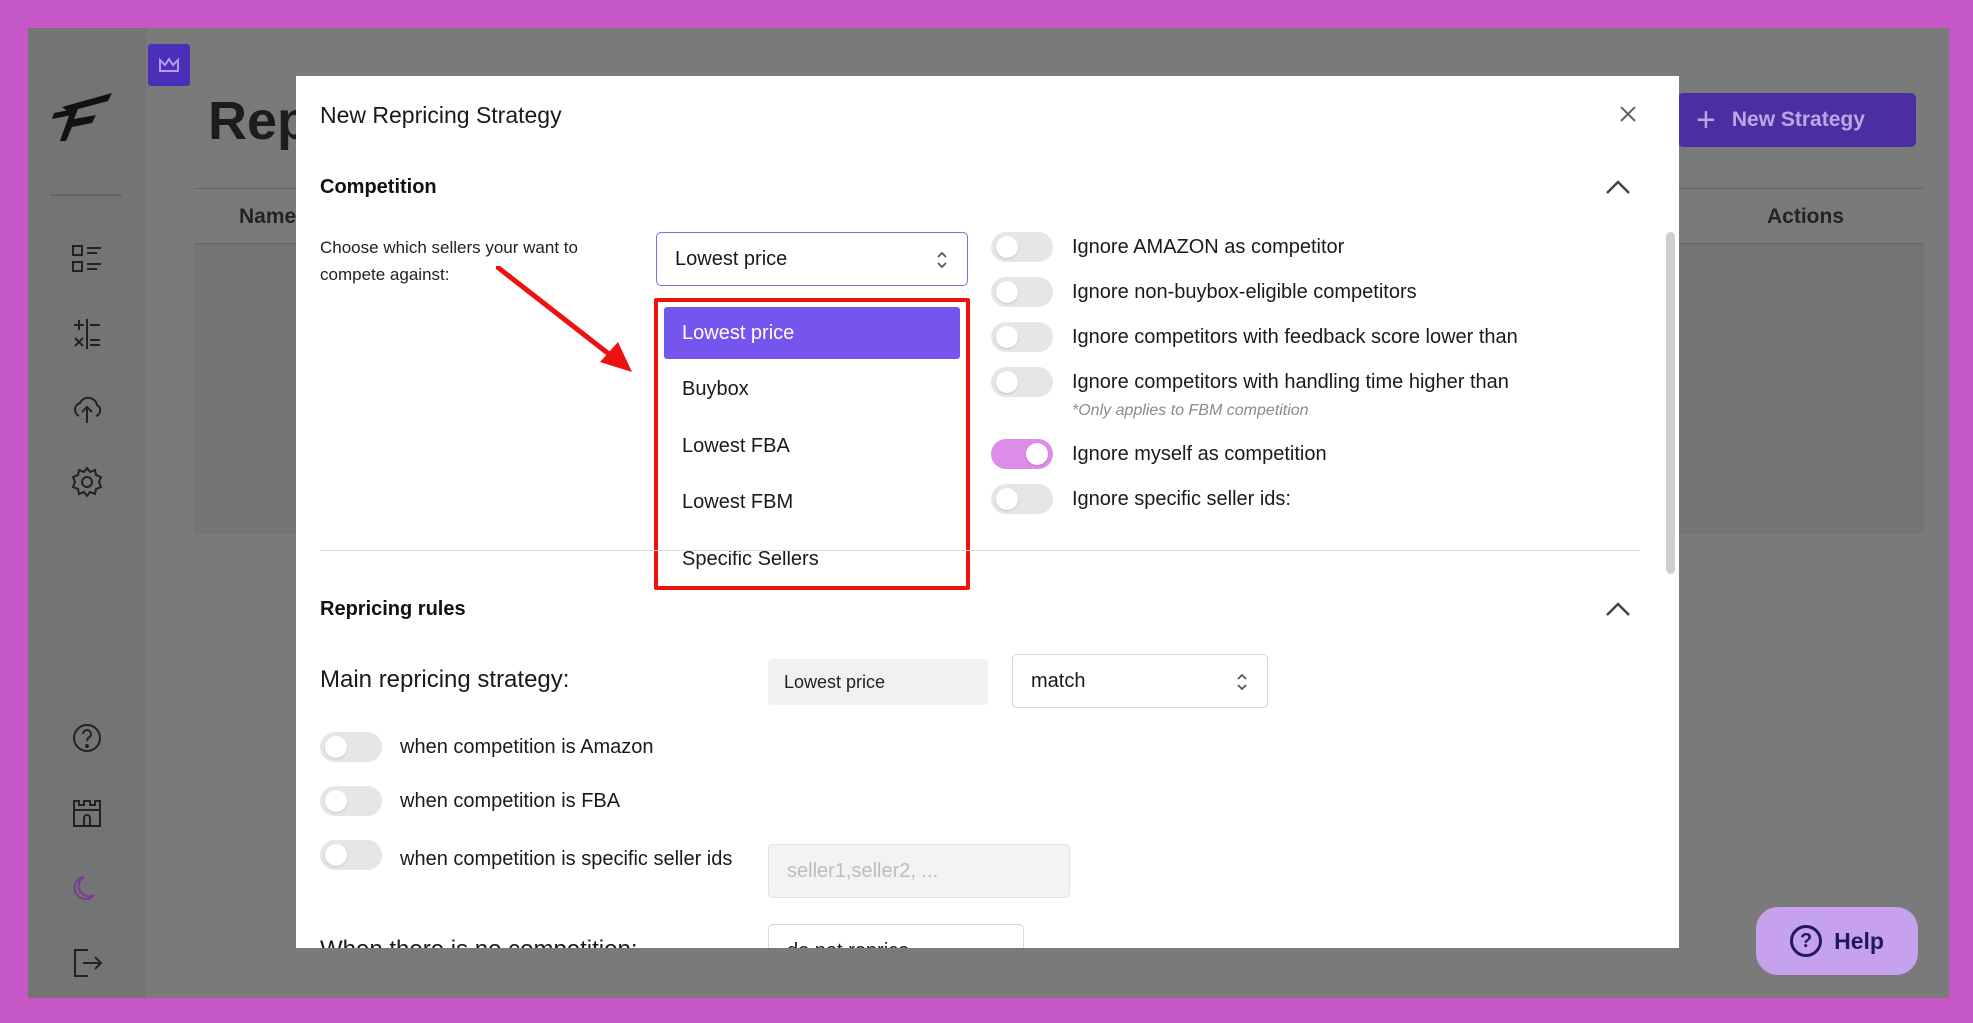  I want to click on toggle-ignore-amazon, so click(1022, 247).